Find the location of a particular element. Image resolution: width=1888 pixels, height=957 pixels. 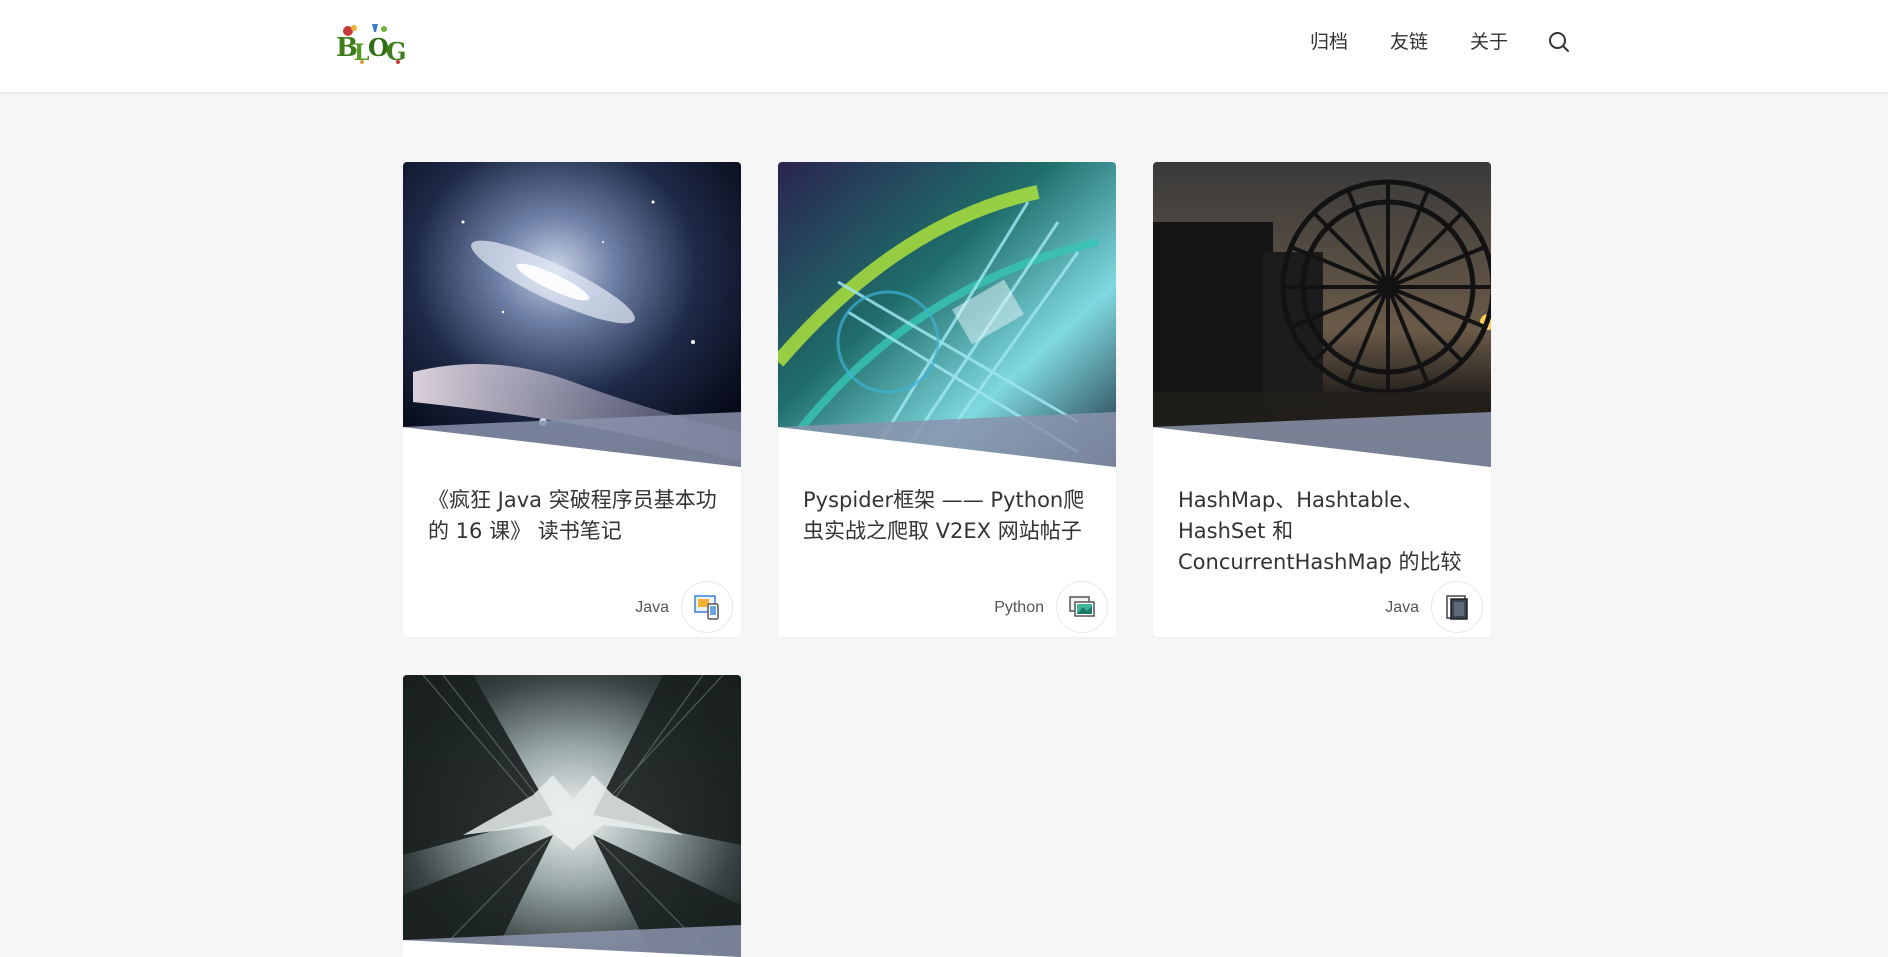

post-card: 《疯狂 Java 突破程序员基本功的 16 课》 读书笔记 Java is located at coordinates (572, 399).